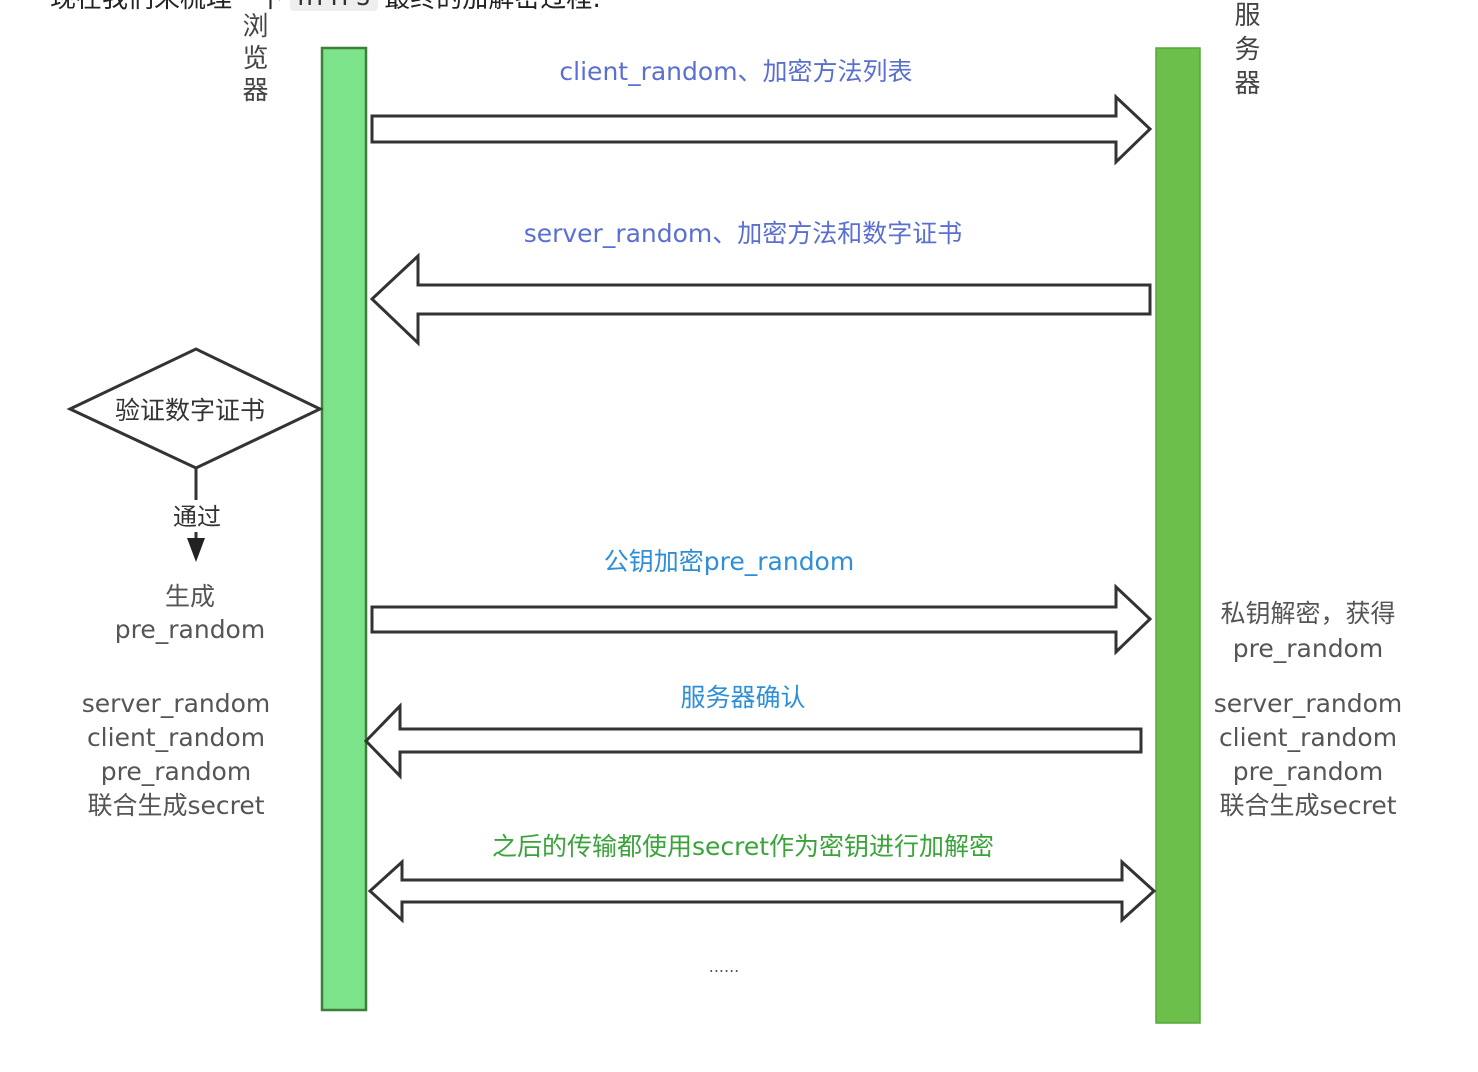 The width and height of the screenshot is (1478, 1072). Describe the element at coordinates (742, 697) in the screenshot. I see `message-label-4: 服务器确认` at that location.